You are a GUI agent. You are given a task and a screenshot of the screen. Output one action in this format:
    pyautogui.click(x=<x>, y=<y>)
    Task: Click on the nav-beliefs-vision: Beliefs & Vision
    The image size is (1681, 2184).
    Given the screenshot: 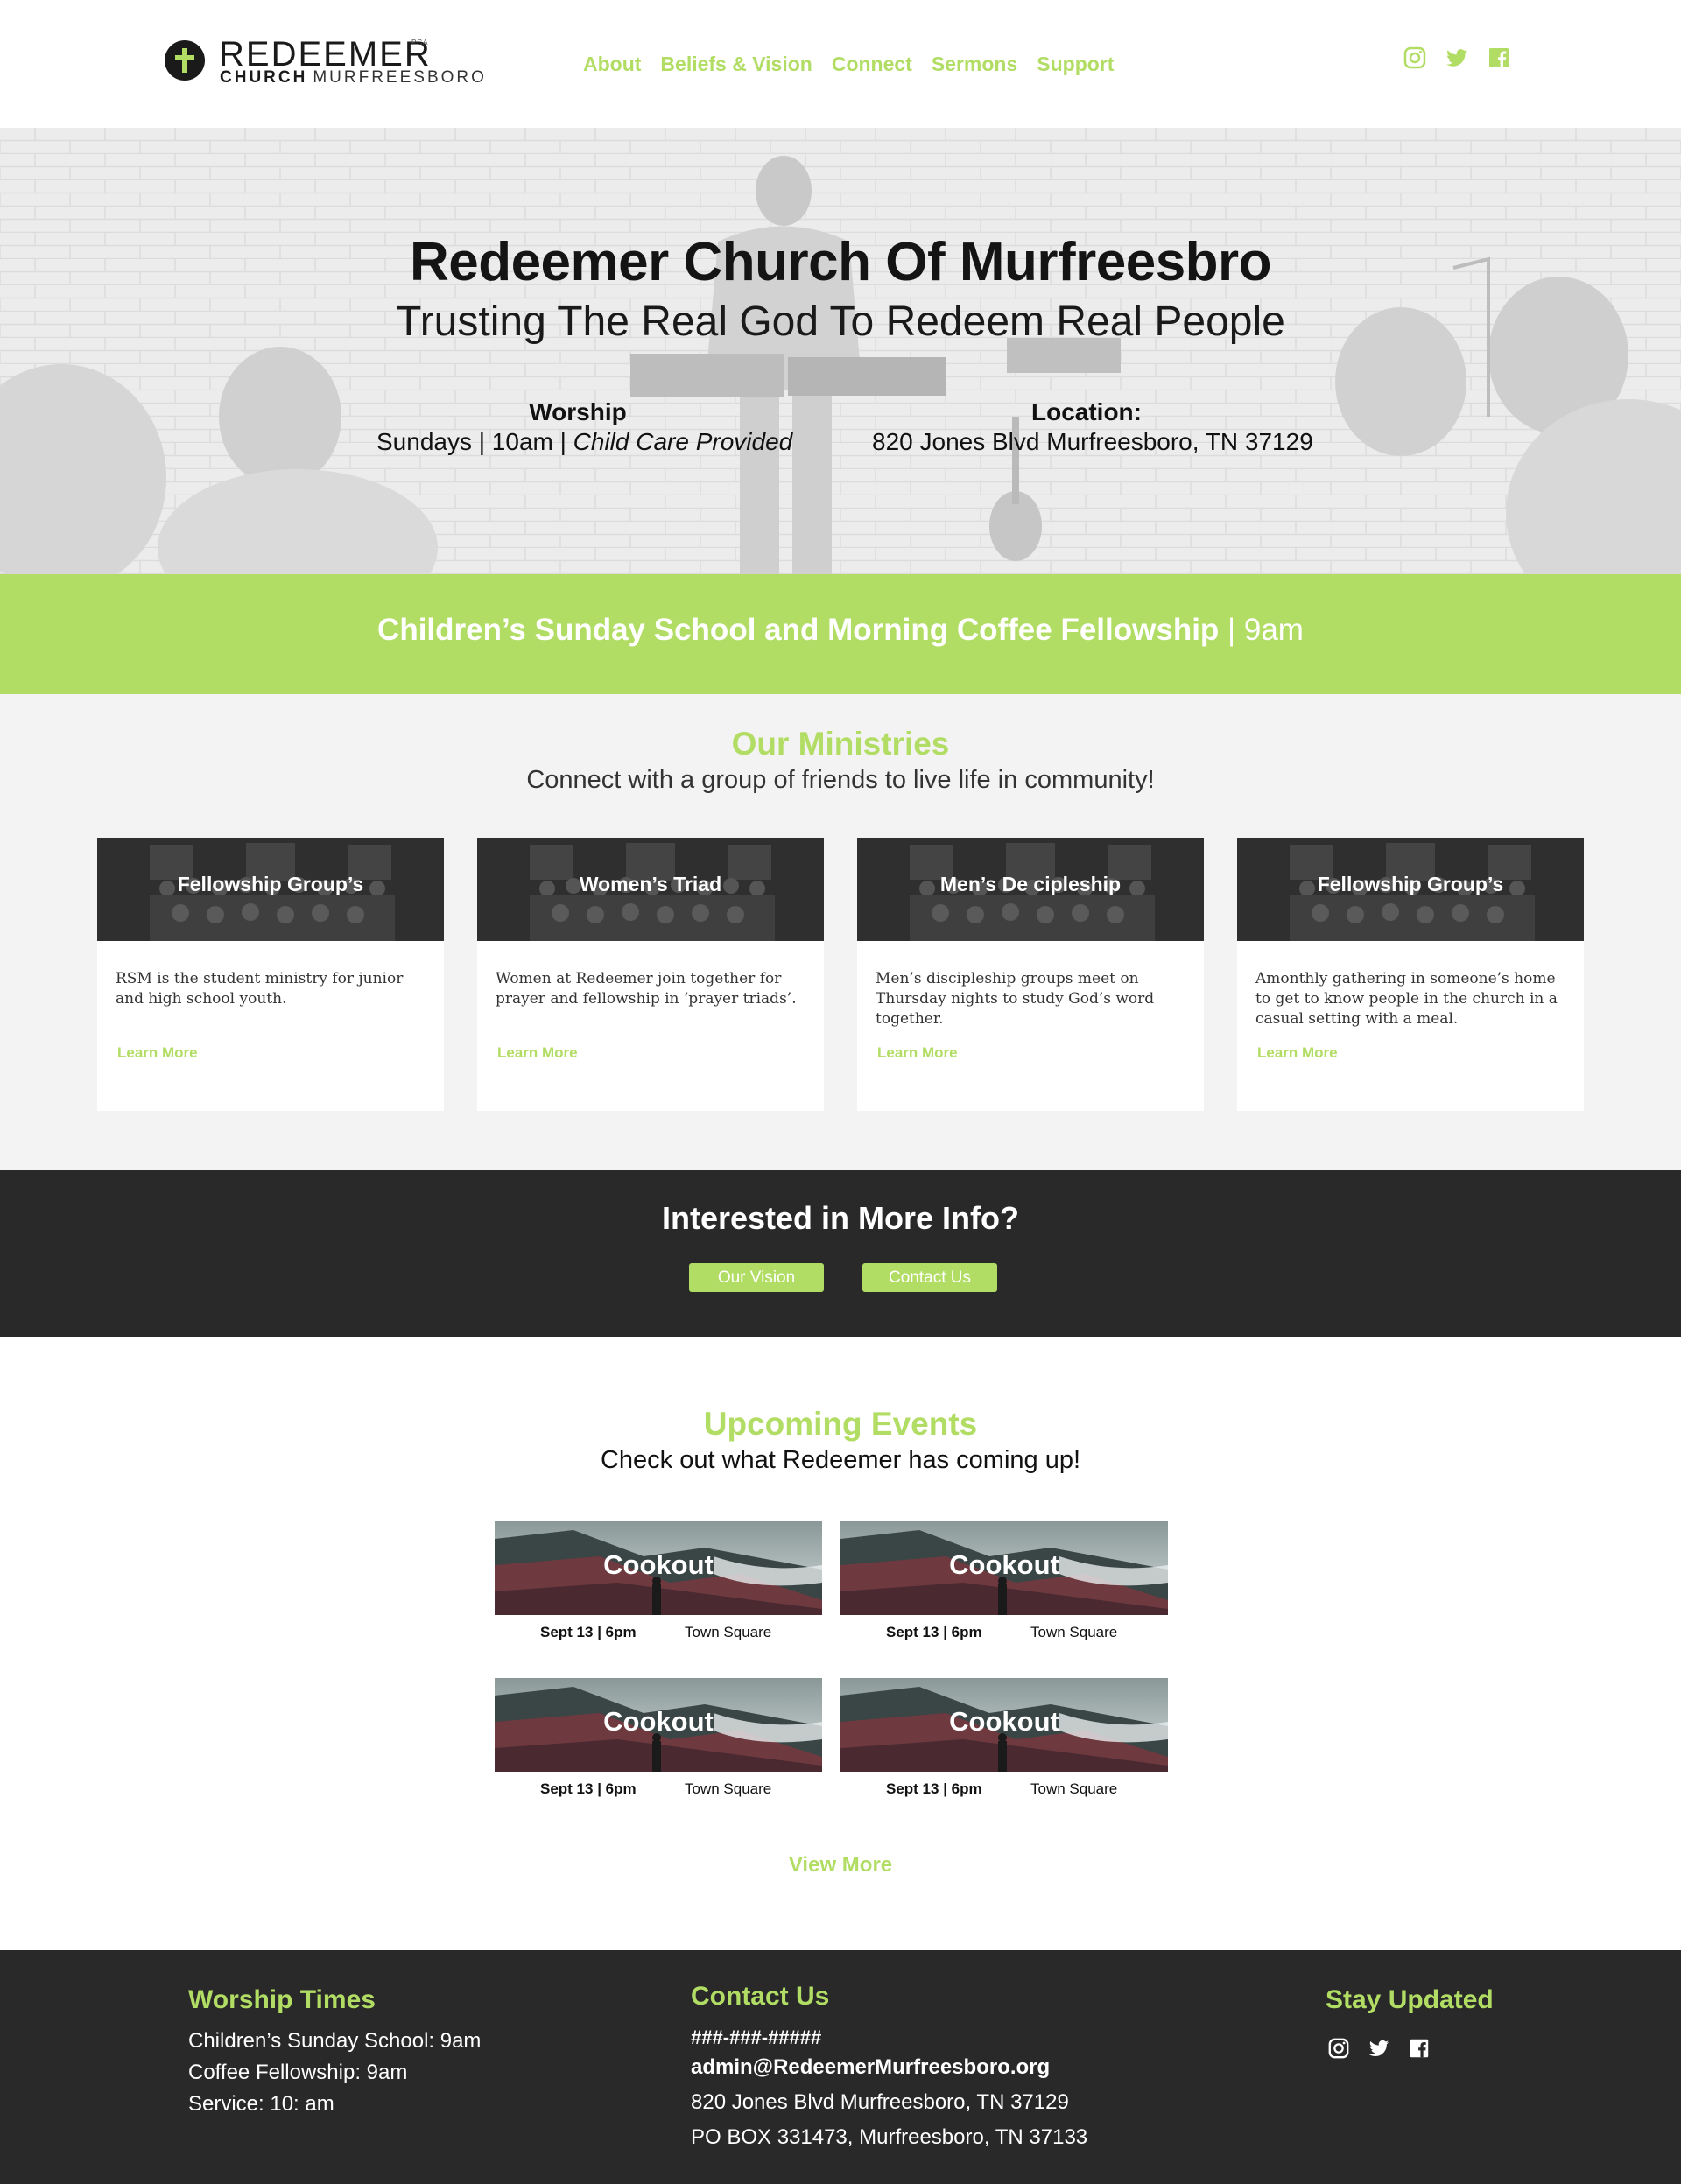 What is the action you would take?
    pyautogui.click(x=736, y=64)
    